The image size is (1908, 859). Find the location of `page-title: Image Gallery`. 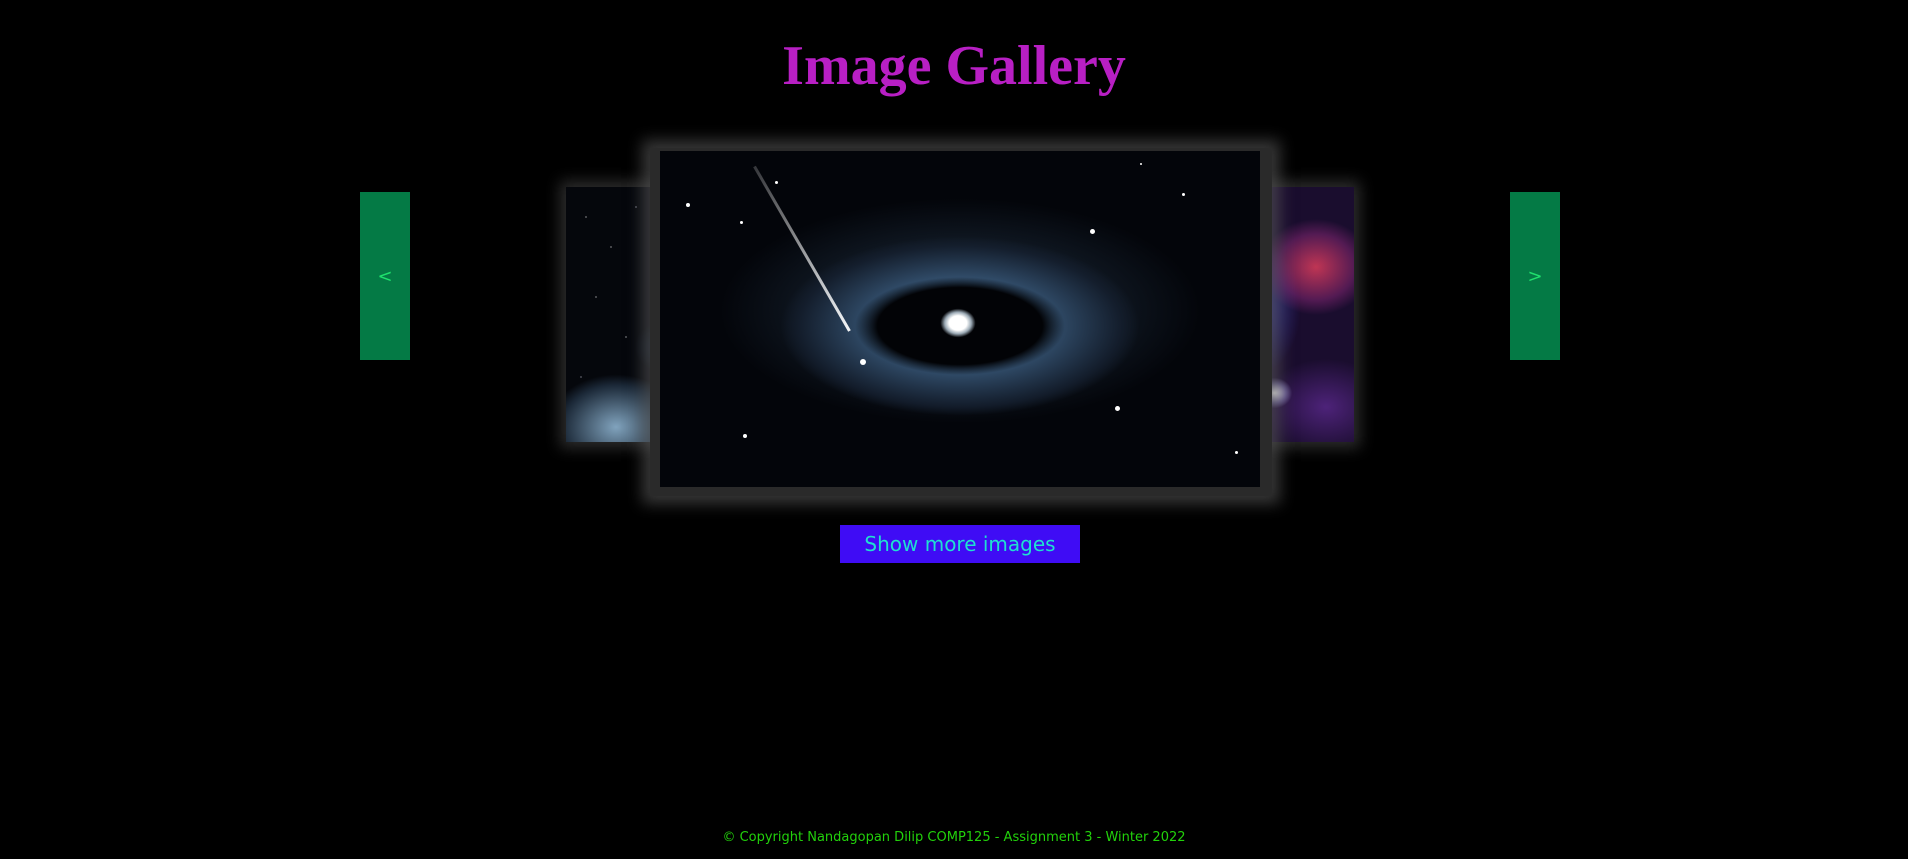

page-title: Image Gallery is located at coordinates (954, 66).